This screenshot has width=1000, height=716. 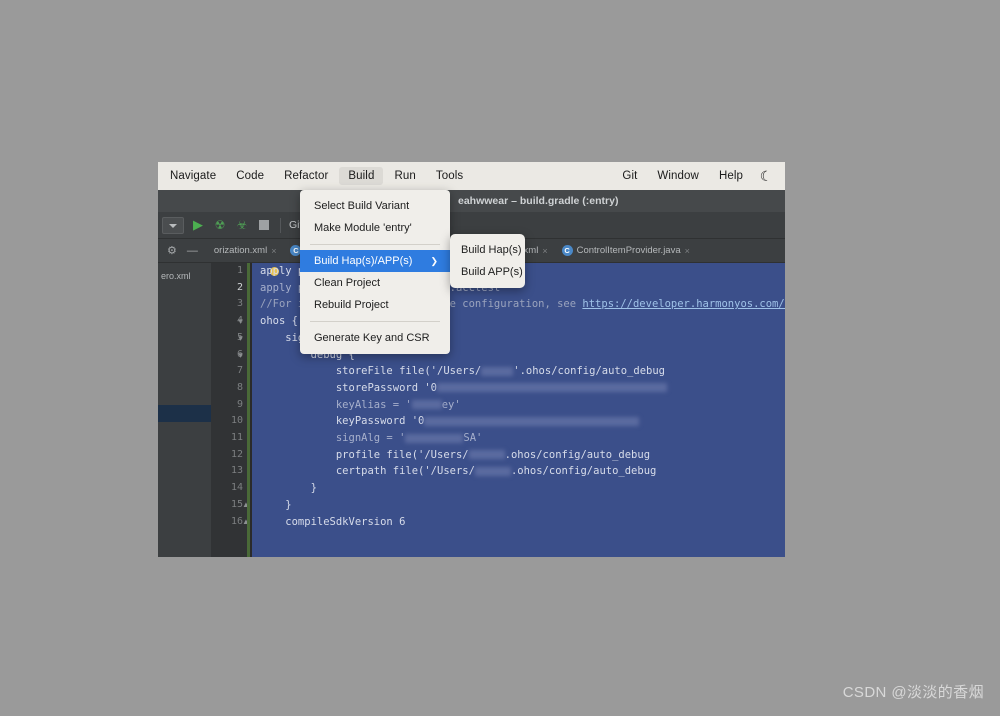 I want to click on code-text: ey', so click(x=451, y=404).